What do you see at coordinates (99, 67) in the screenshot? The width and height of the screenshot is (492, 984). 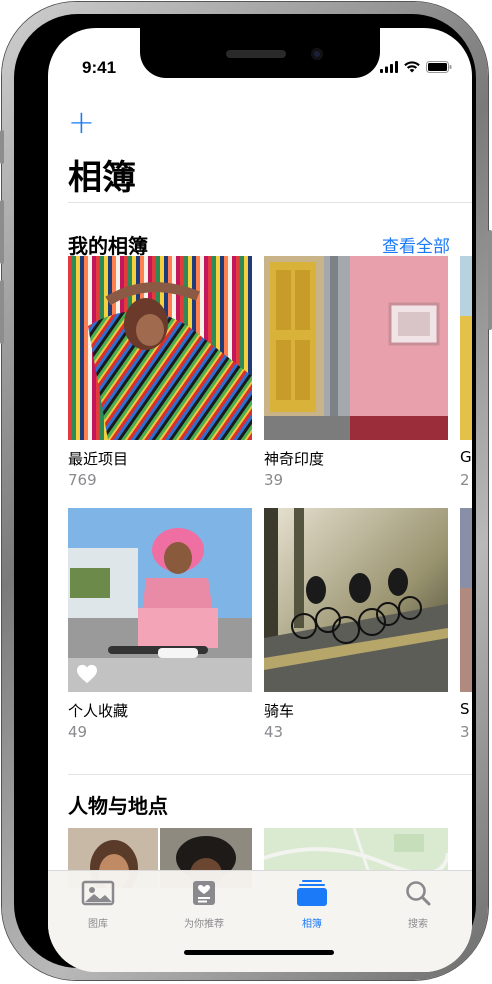 I see `status-time: 9:41` at bounding box center [99, 67].